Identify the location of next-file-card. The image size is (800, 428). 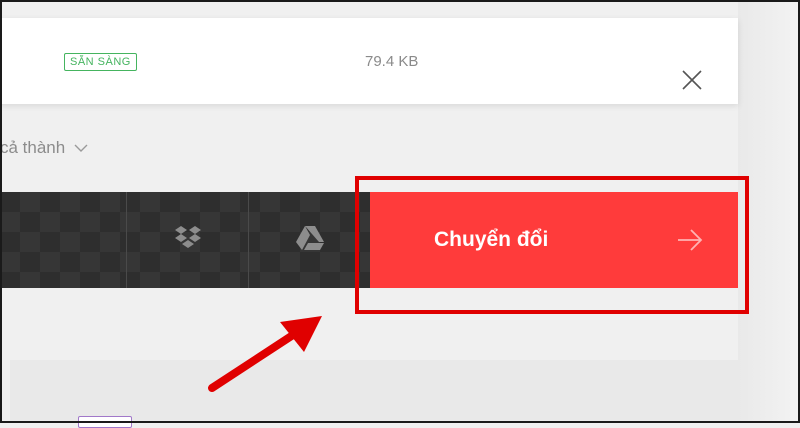
(374, 391).